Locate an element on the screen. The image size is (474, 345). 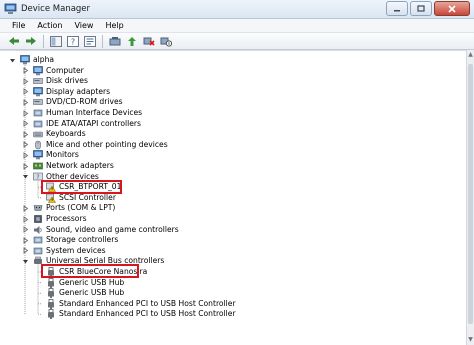
forward-button is located at coordinates (31, 41).